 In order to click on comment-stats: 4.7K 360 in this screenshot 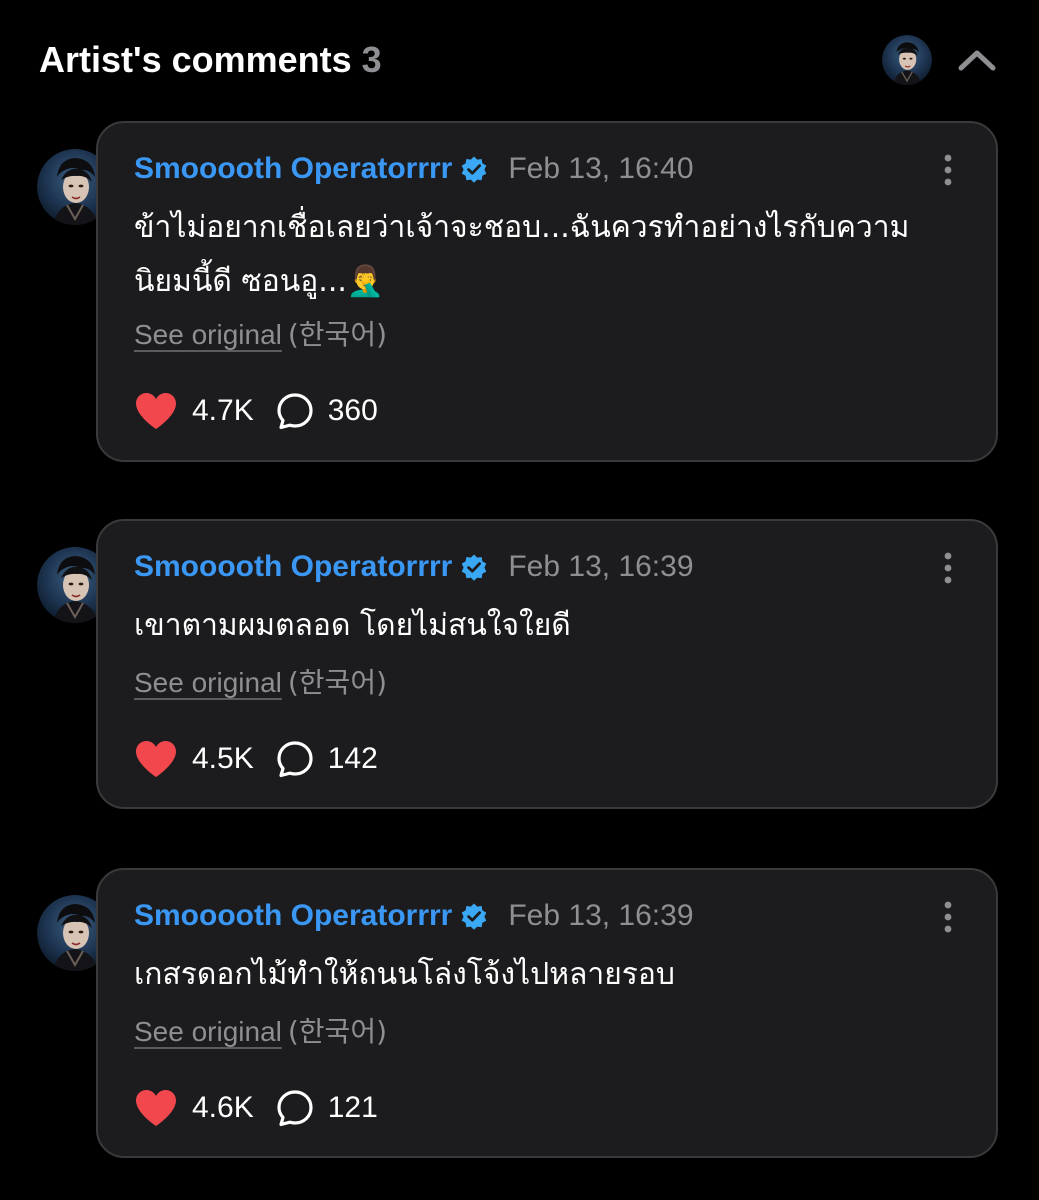, I will do `click(256, 411)`.